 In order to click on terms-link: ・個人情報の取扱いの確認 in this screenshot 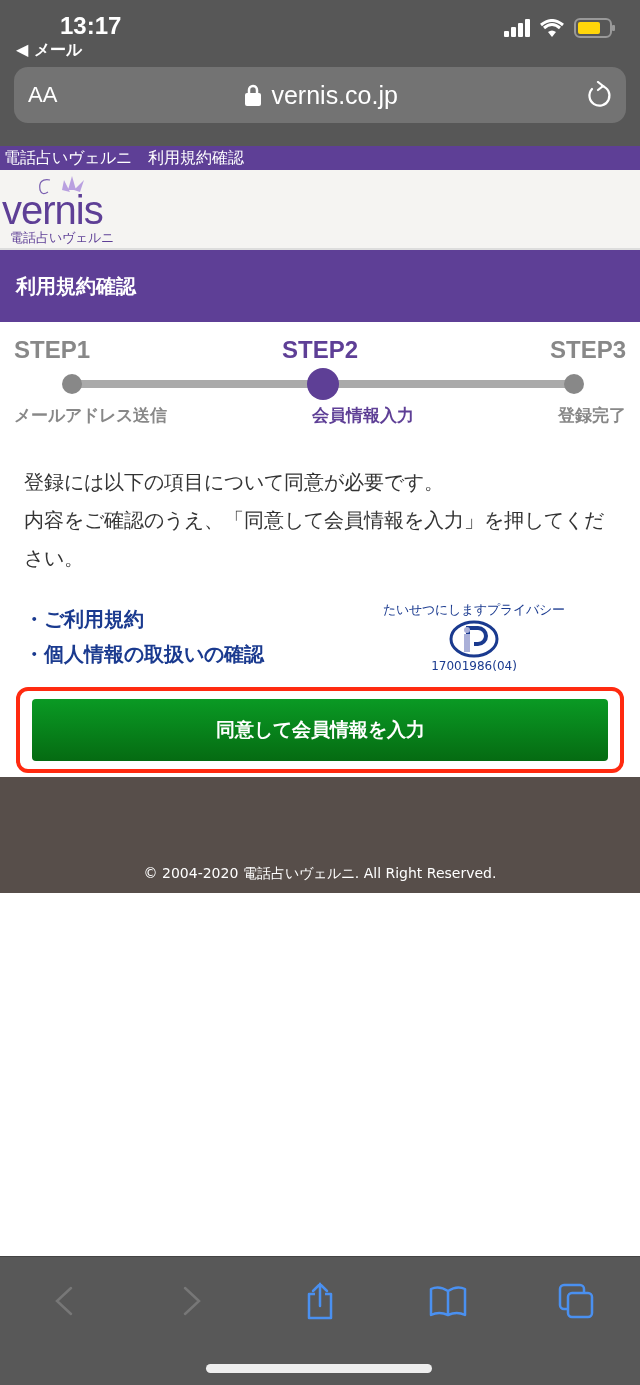, I will do `click(199, 654)`.